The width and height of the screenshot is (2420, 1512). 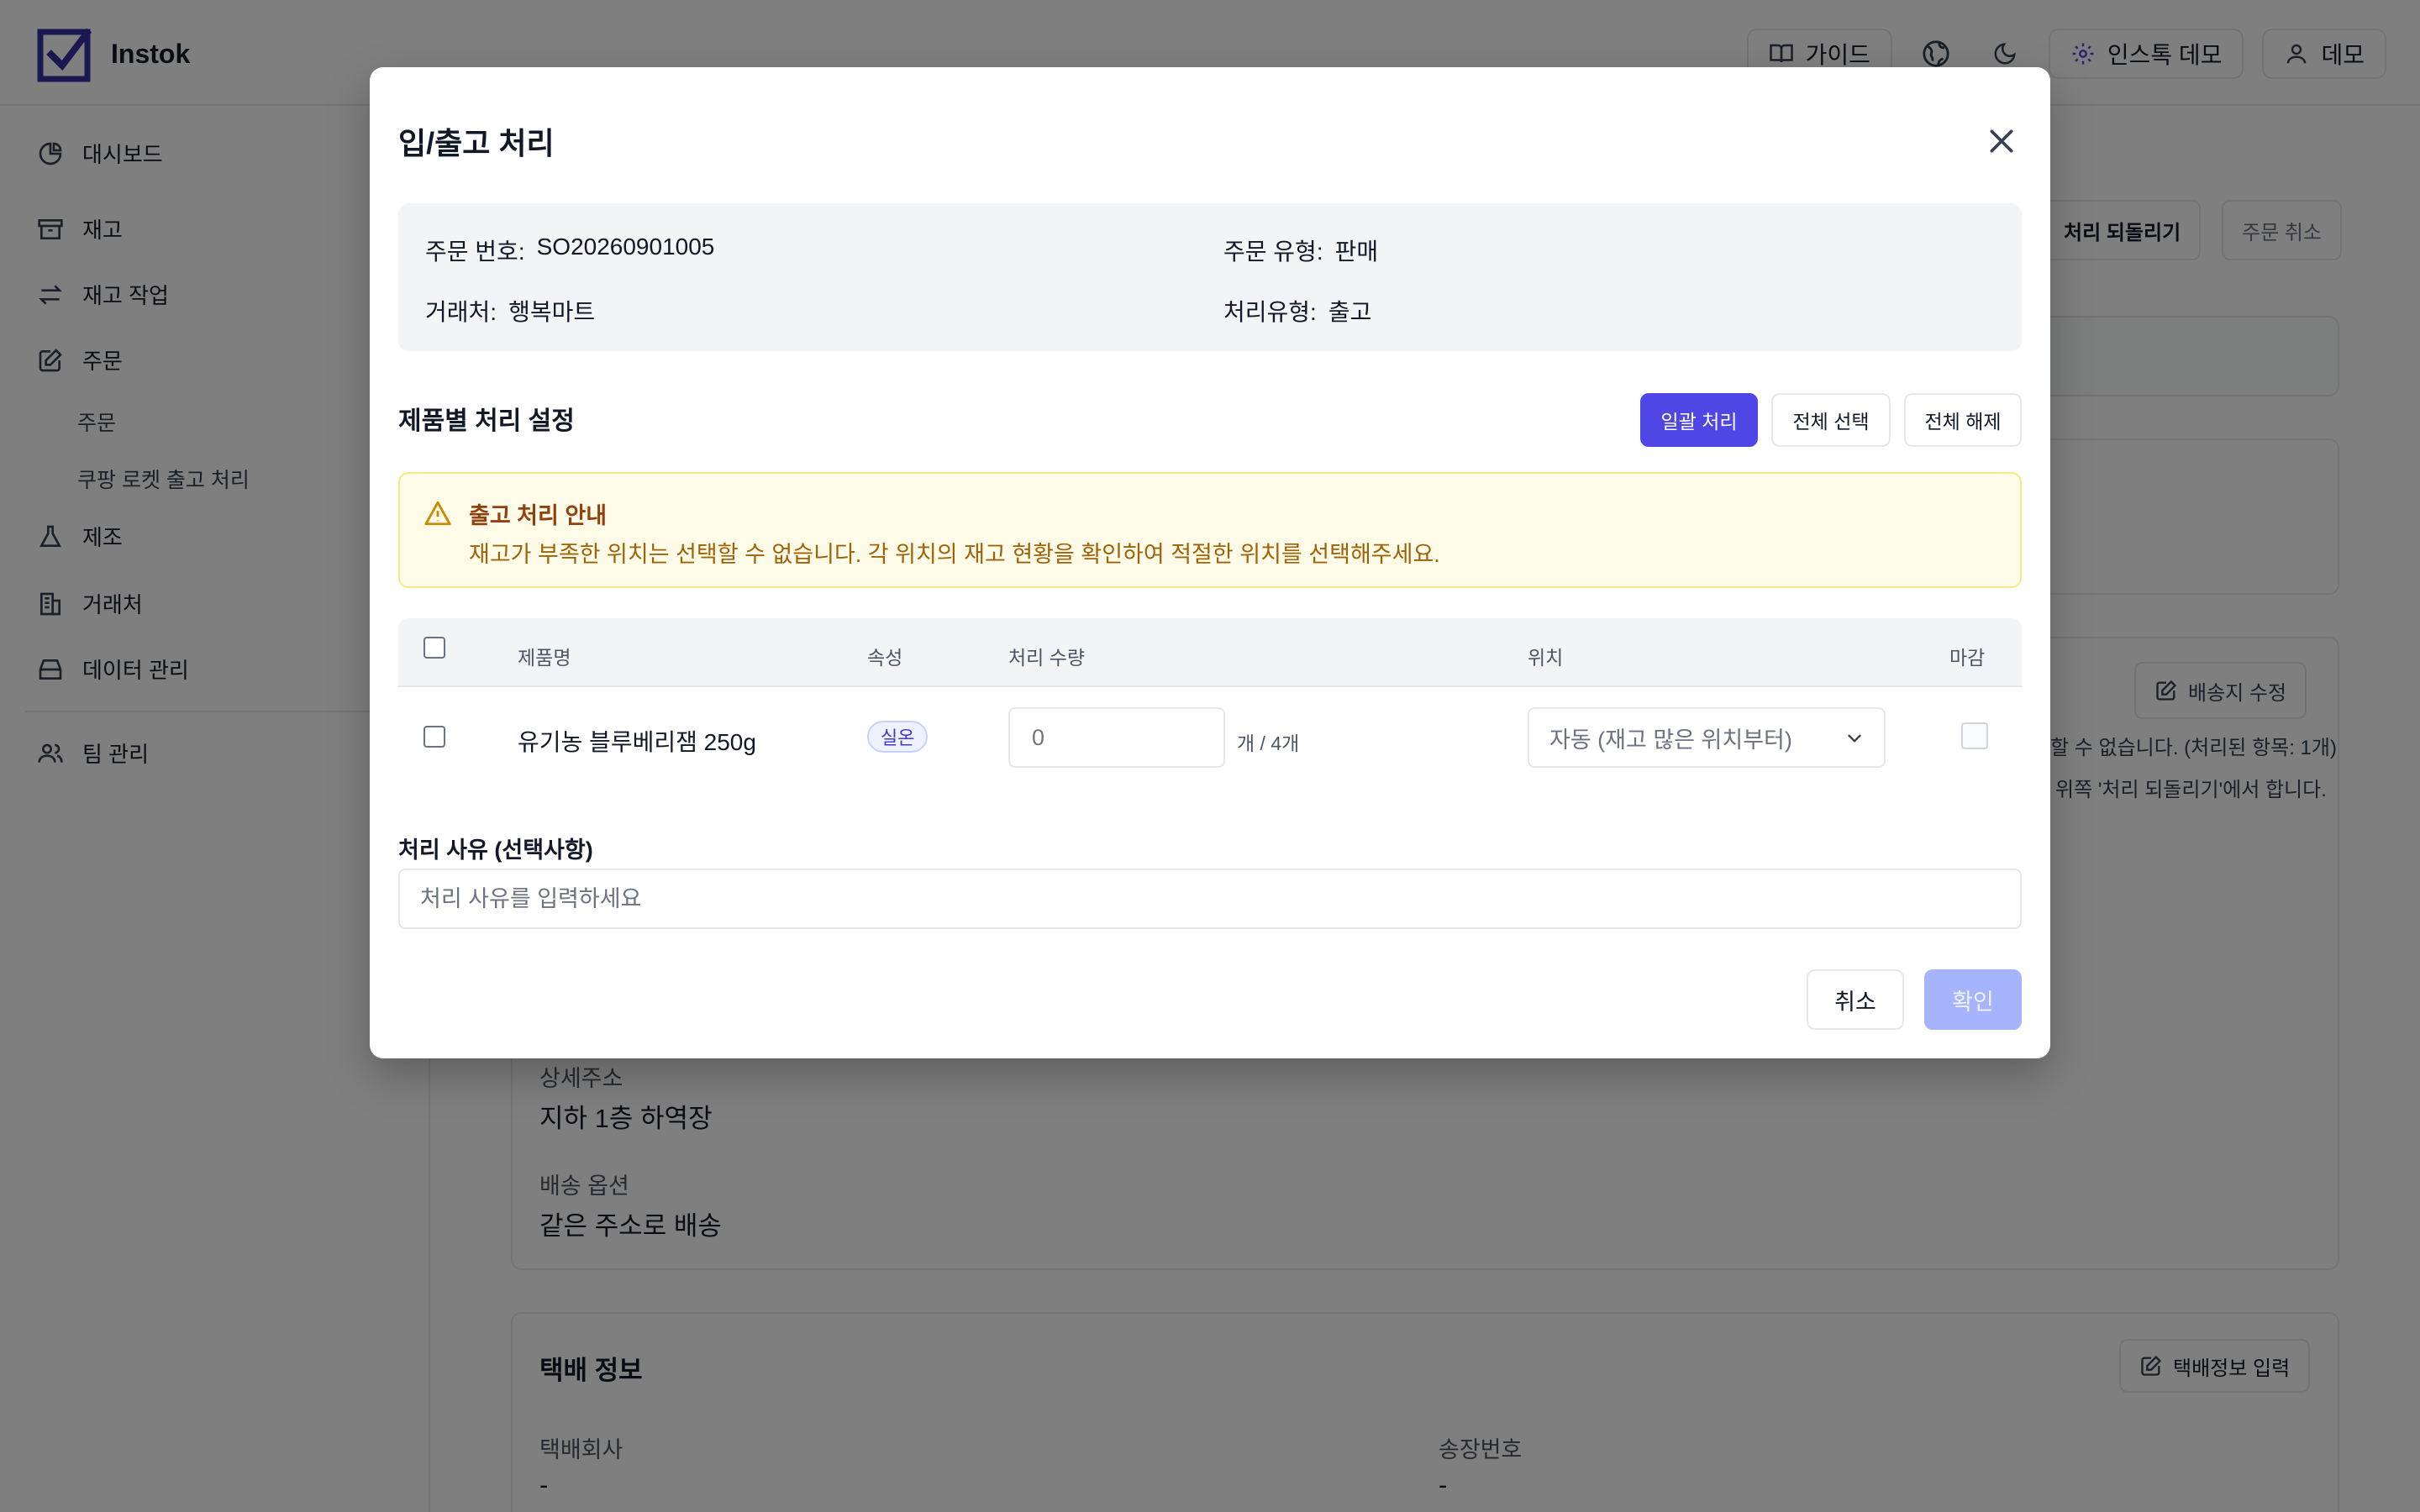 I want to click on select-all-checkbox, so click(x=435, y=648).